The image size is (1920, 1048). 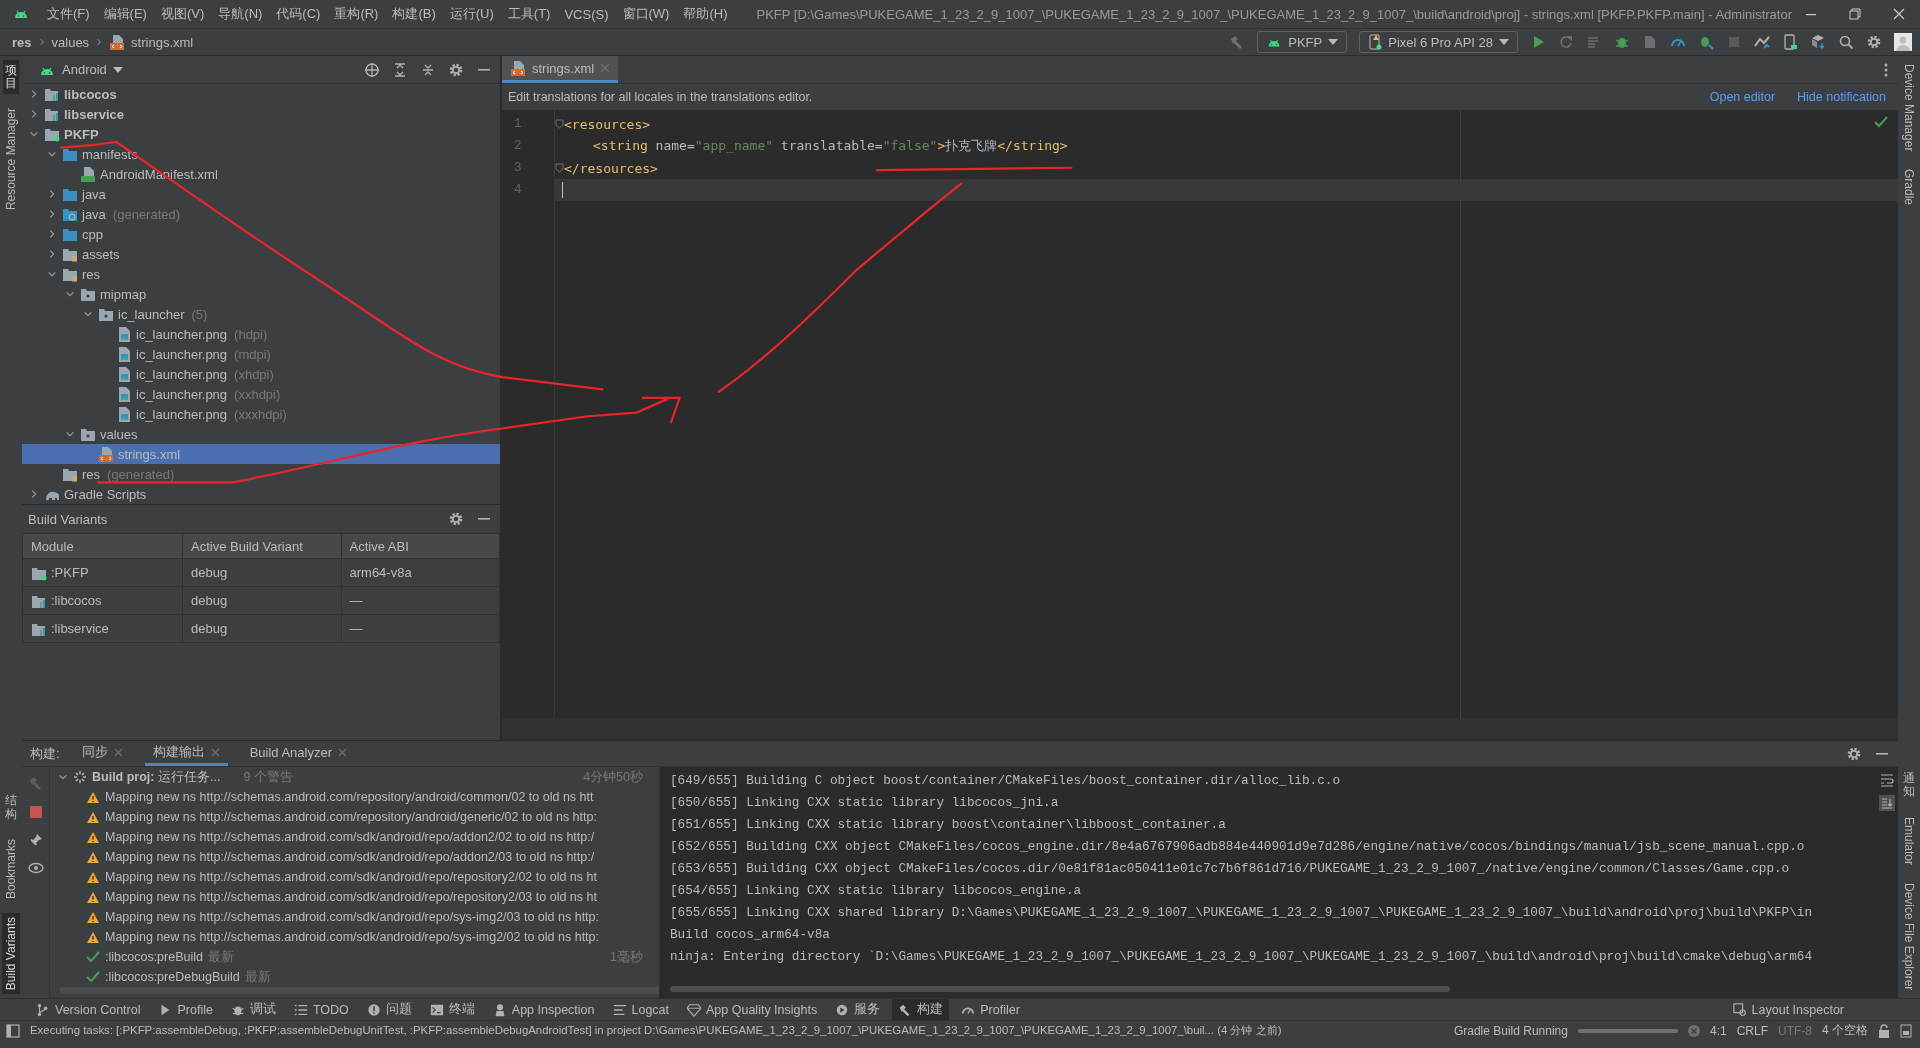 I want to click on menu-item: 工具(T), so click(x=529, y=14).